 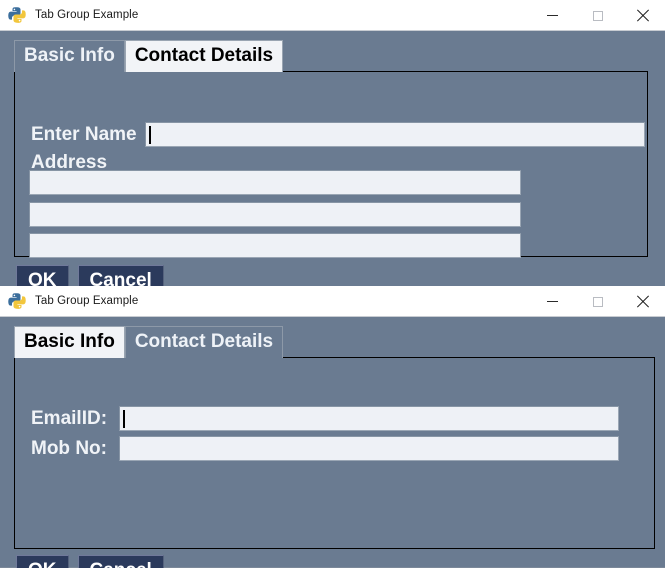 What do you see at coordinates (84, 134) in the screenshot?
I see `enter-name-label: Enter Name` at bounding box center [84, 134].